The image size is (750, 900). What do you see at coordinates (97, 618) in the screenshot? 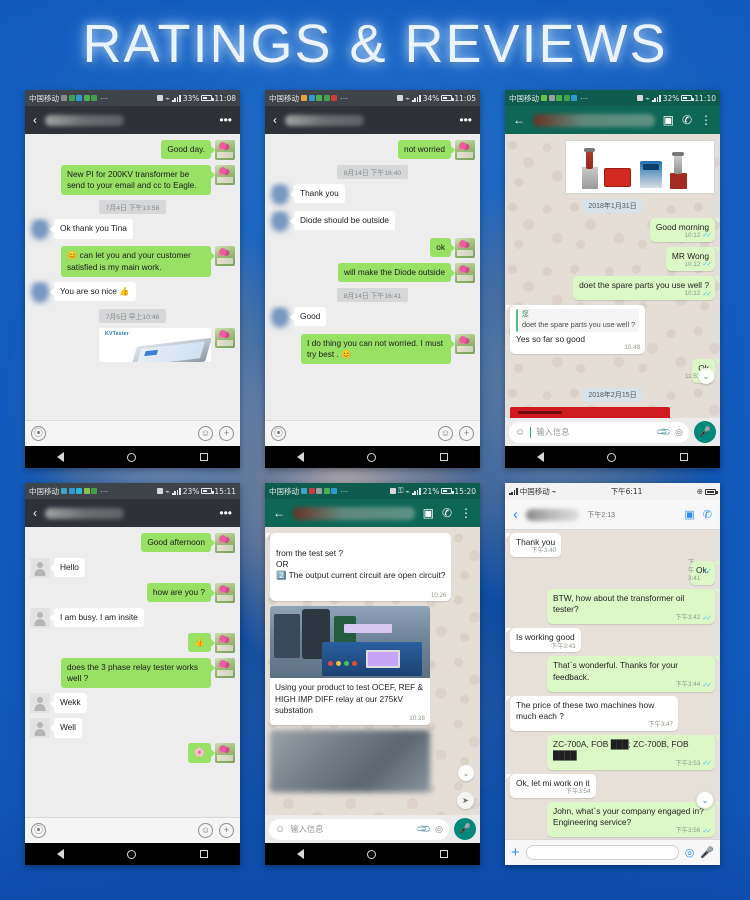
I see `message-bubble: I am busy. I am insite` at bounding box center [97, 618].